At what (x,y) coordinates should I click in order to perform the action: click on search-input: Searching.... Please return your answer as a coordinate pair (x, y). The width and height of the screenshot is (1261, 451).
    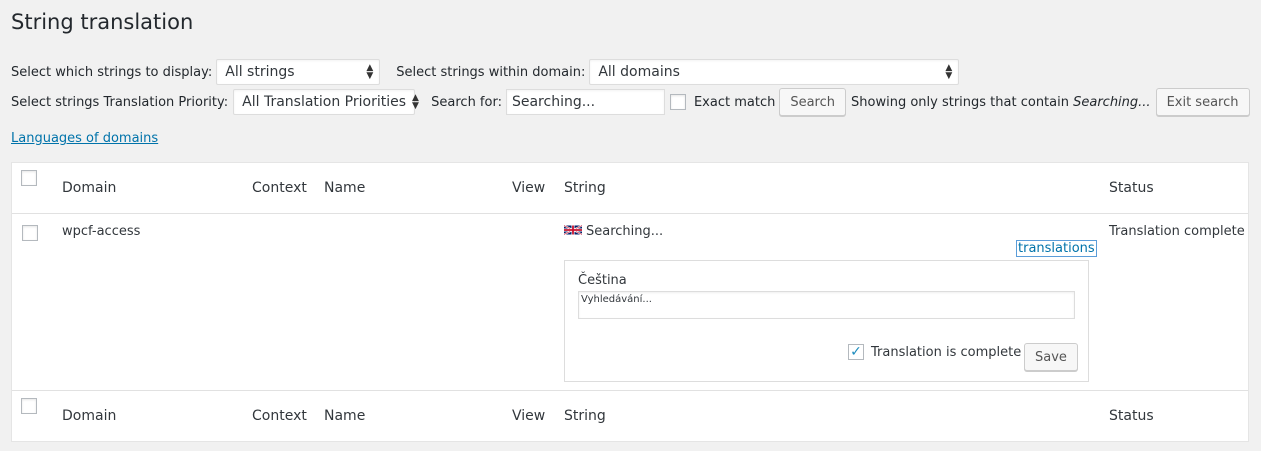
    Looking at the image, I should click on (585, 102).